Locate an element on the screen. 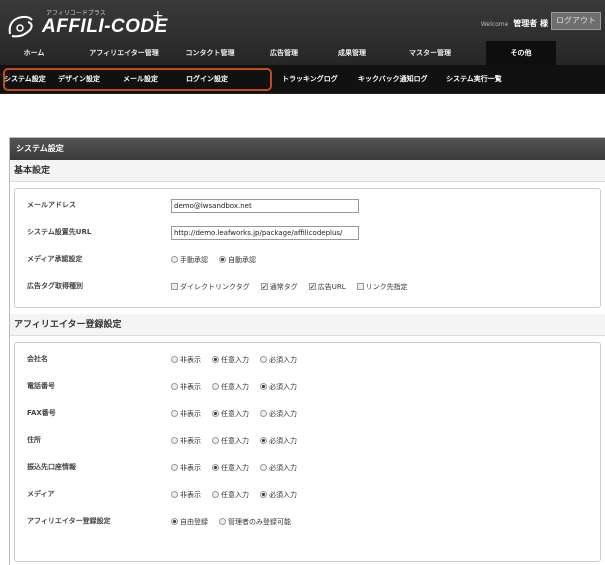 This screenshot has width=605, height=565. tab-home: ホーム is located at coordinates (34, 53).